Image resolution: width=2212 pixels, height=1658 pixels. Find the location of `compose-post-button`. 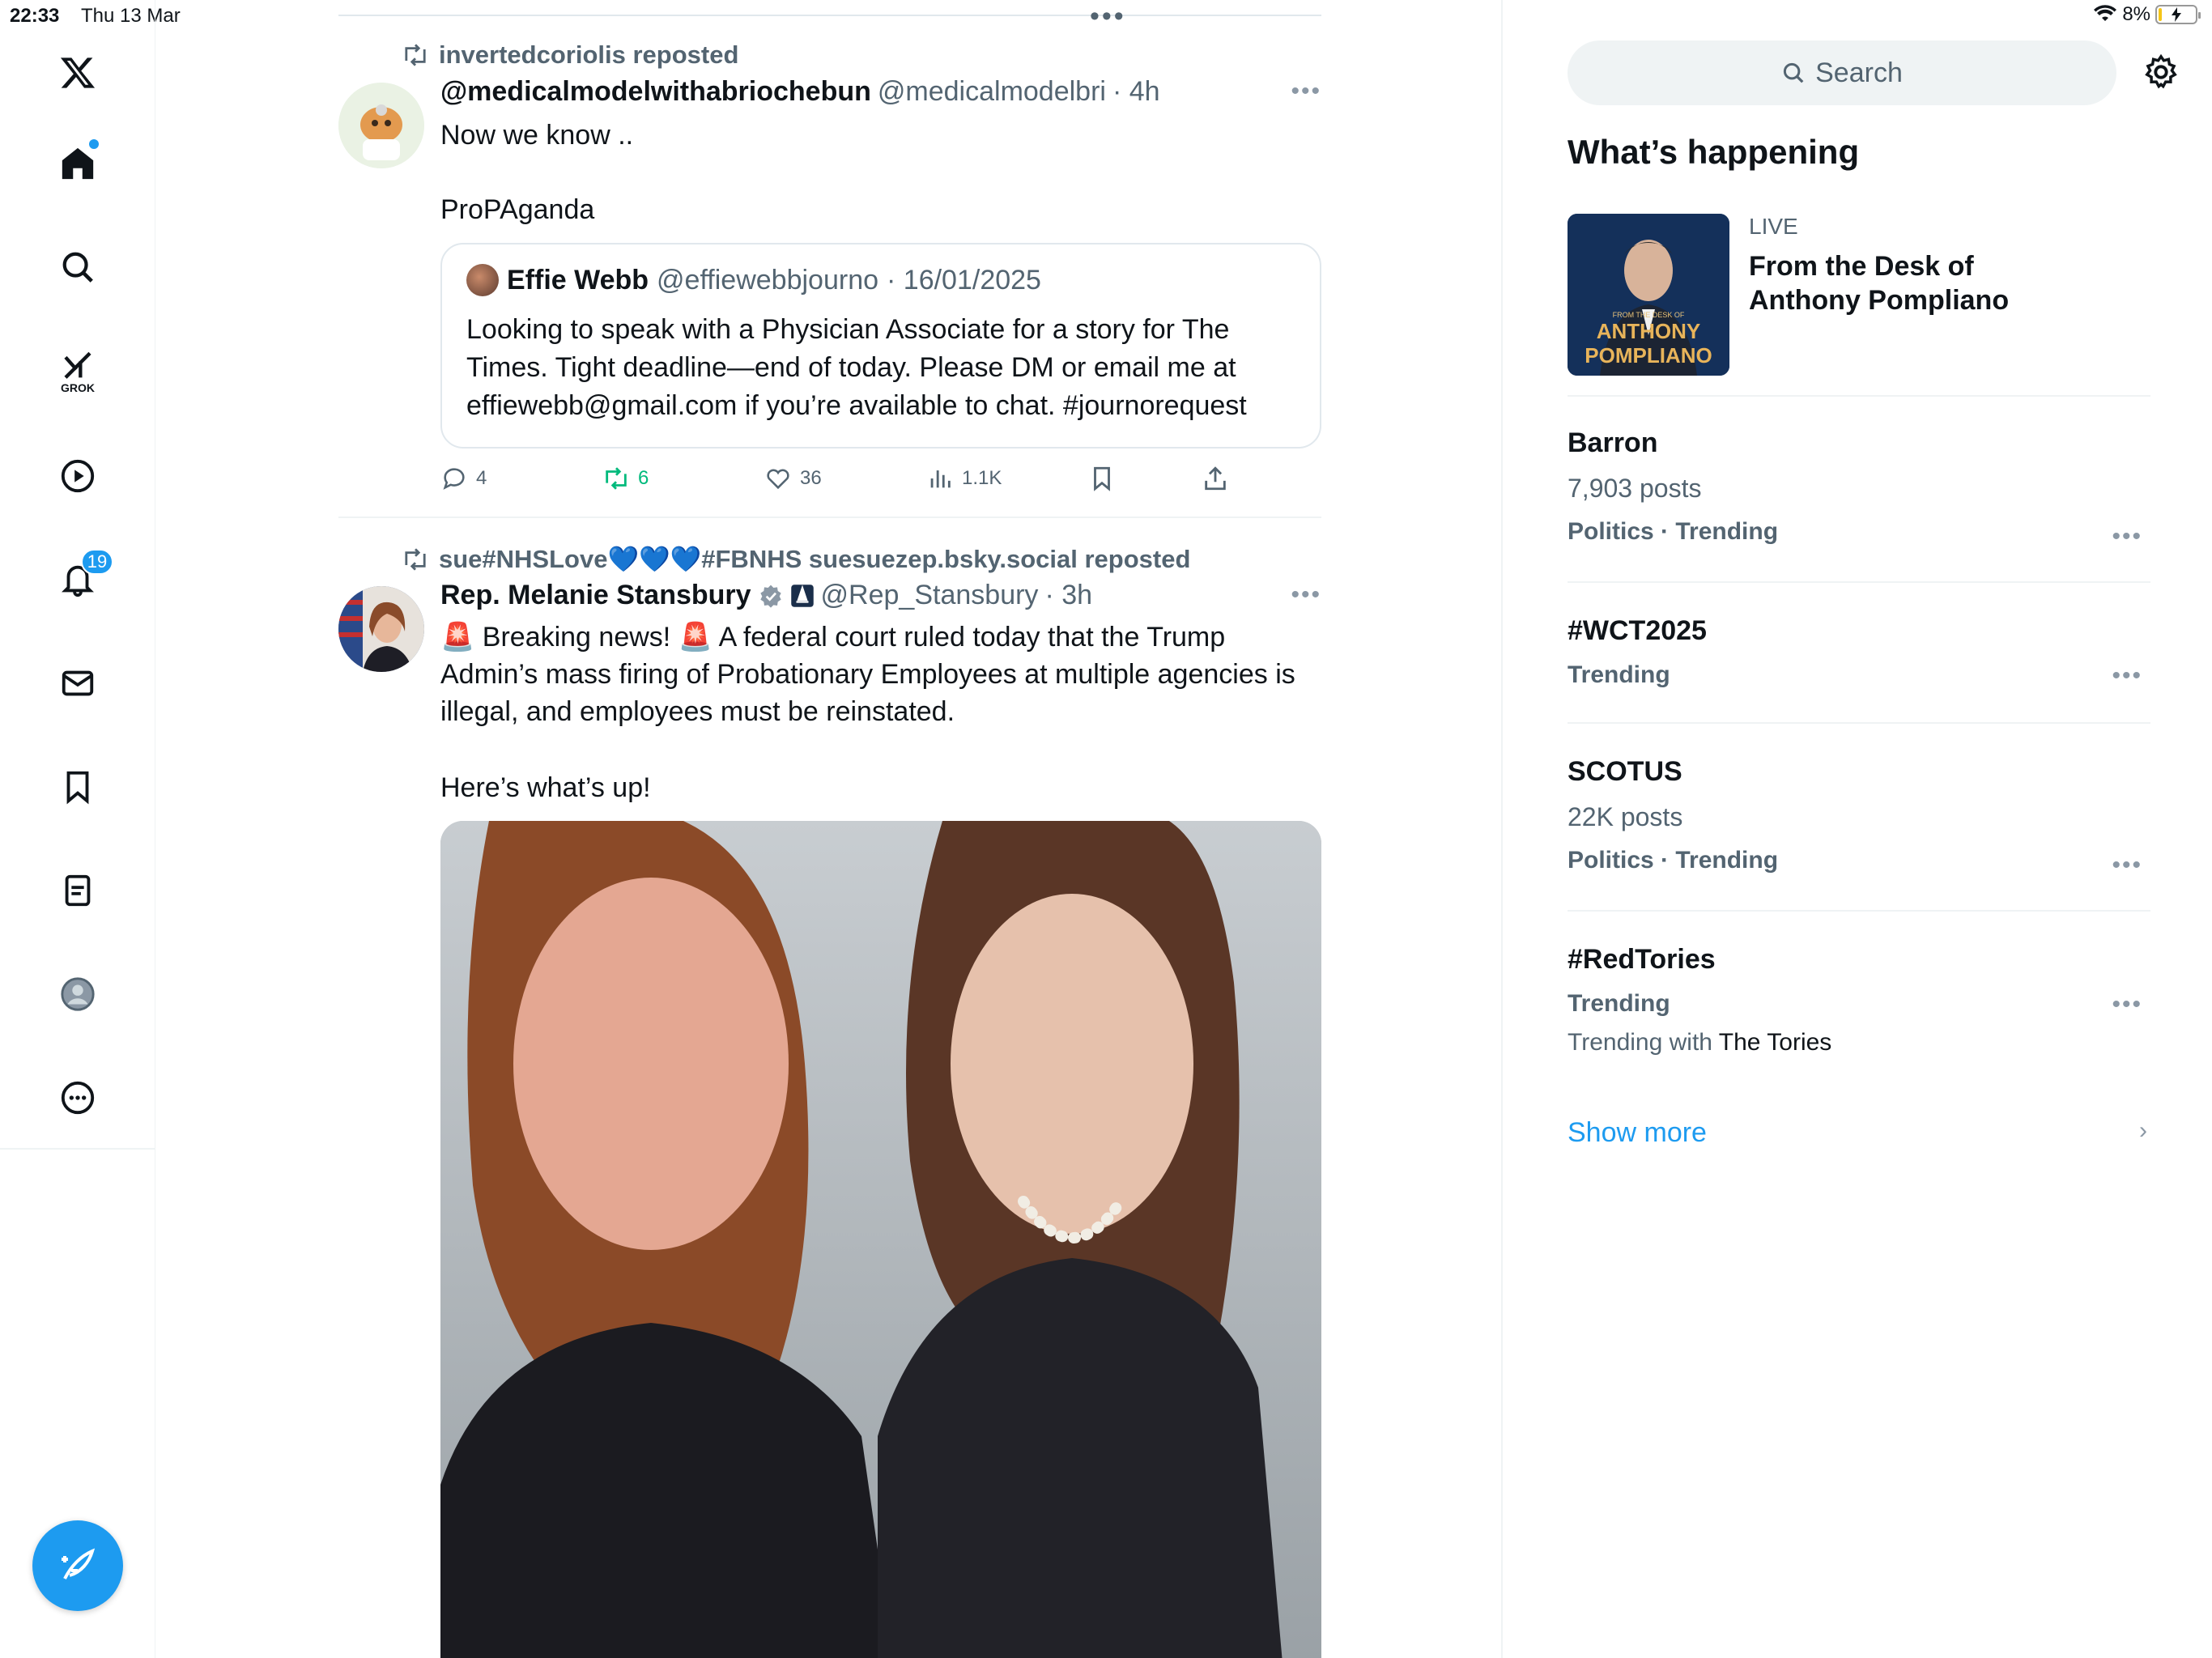

compose-post-button is located at coordinates (77, 1565).